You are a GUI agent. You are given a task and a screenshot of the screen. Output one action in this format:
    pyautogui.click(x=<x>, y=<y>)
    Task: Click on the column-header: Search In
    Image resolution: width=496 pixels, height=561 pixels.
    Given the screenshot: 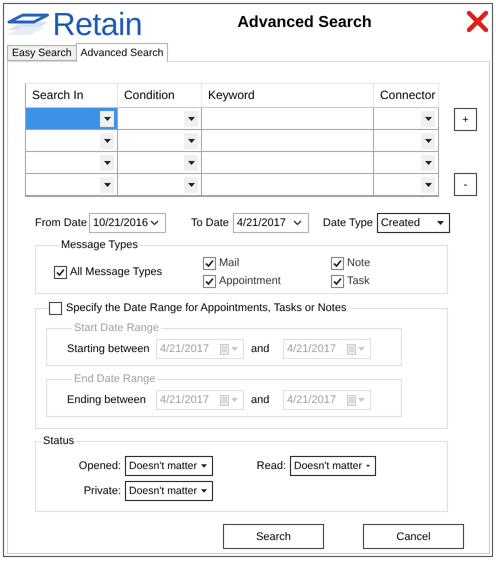 What is the action you would take?
    pyautogui.click(x=72, y=96)
    